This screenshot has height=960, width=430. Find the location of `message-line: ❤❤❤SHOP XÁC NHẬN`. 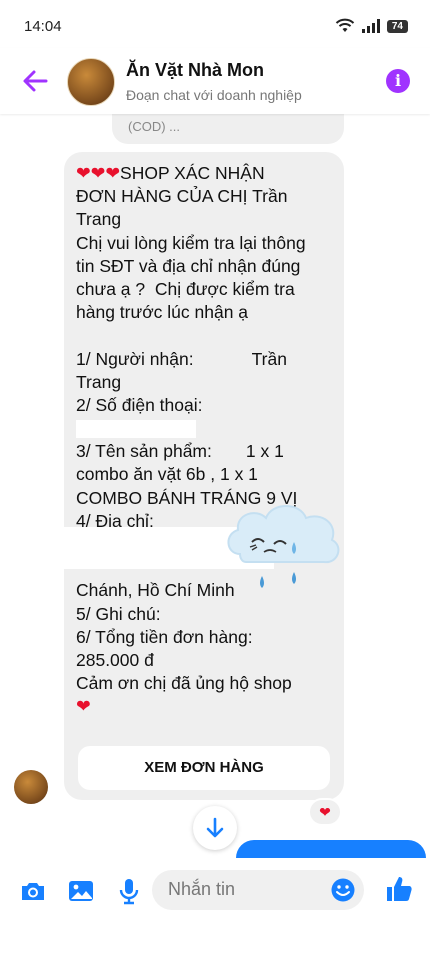

message-line: ❤❤❤SHOP XÁC NHẬN is located at coordinates (170, 173).